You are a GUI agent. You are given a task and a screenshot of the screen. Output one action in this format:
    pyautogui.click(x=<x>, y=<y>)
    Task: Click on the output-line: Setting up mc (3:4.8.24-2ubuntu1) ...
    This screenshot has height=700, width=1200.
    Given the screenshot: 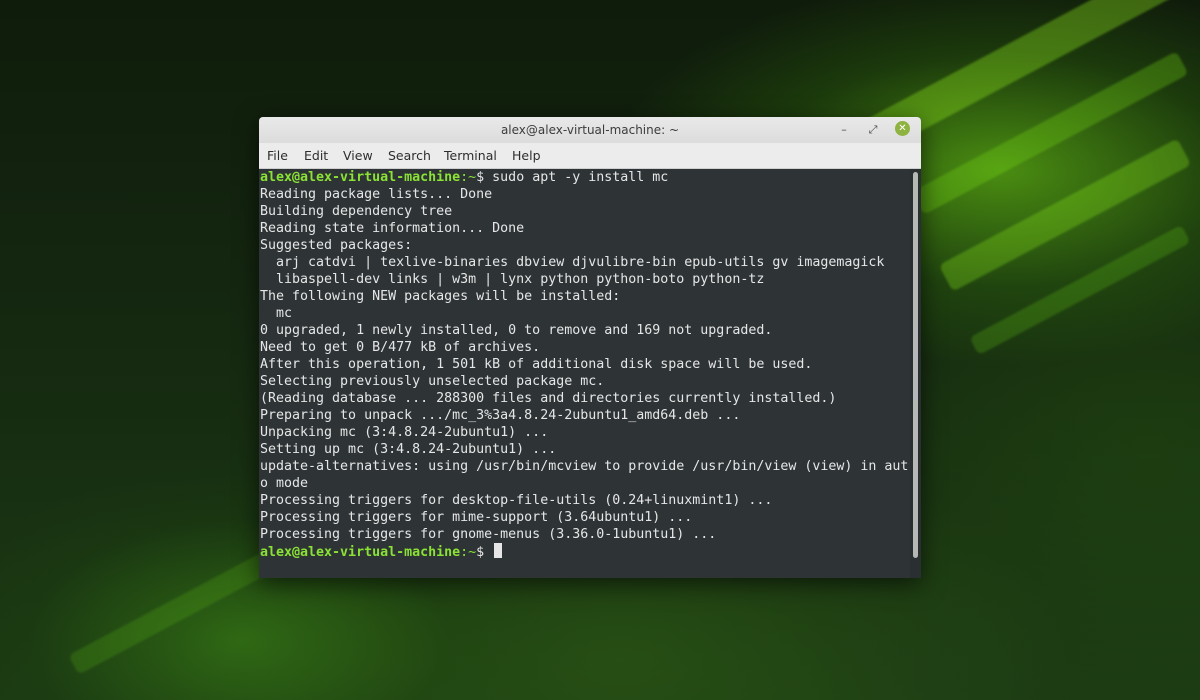 What is the action you would take?
    pyautogui.click(x=408, y=449)
    